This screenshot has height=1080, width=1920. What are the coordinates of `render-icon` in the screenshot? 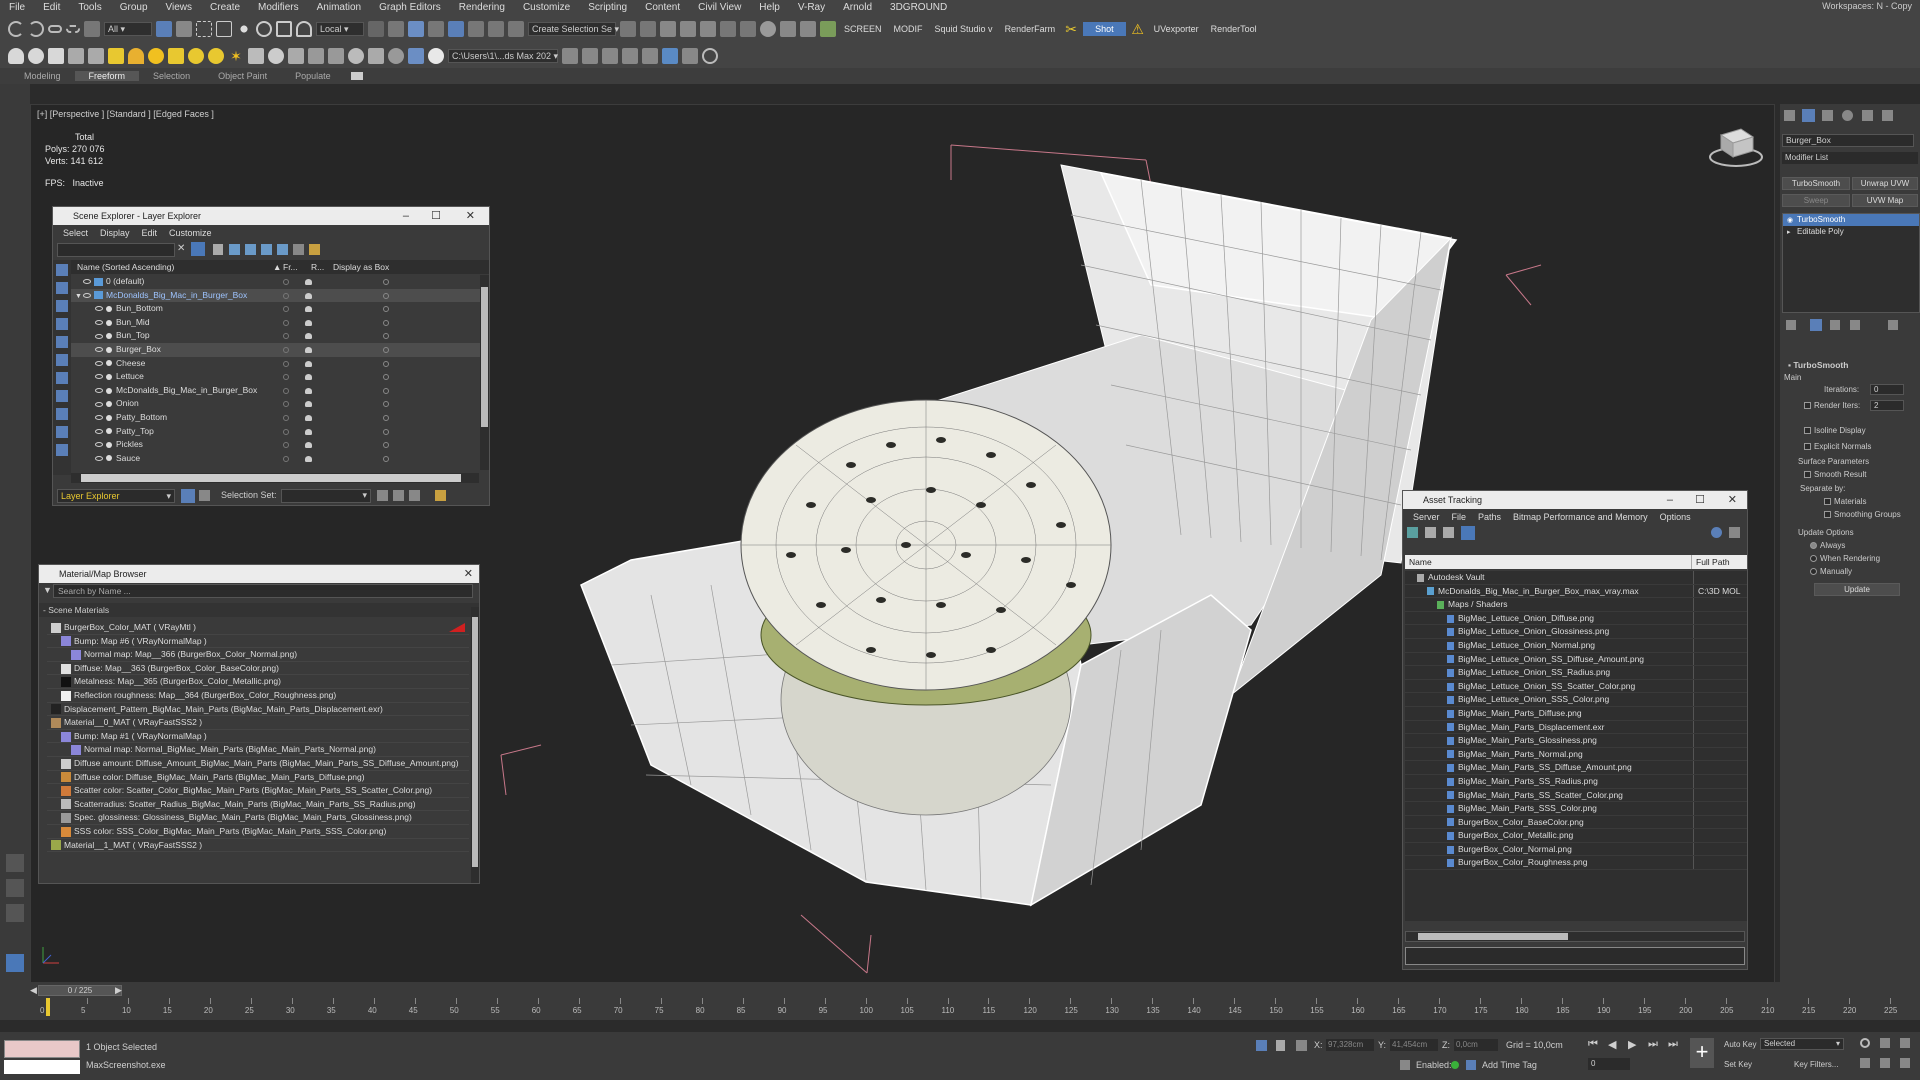 It's located at (650, 56).